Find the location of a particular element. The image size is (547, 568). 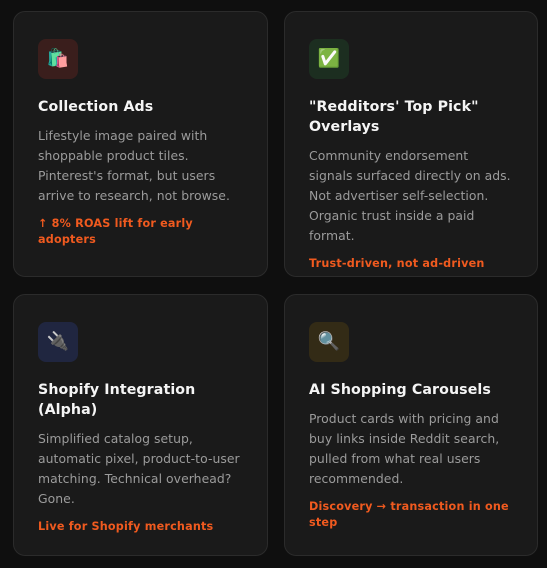

shopping-bag-icon: 🛍️ is located at coordinates (58, 59).